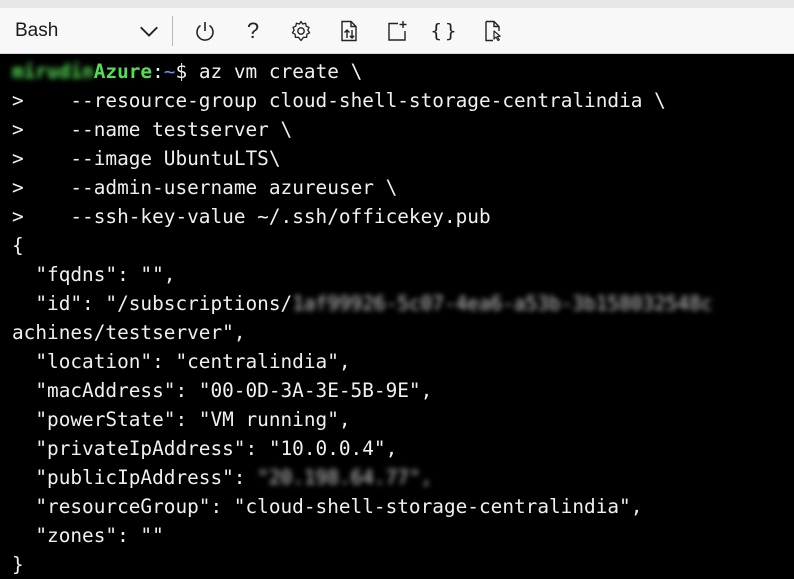 Image resolution: width=794 pixels, height=579 pixels. I want to click on upload-download-icon, so click(349, 30).